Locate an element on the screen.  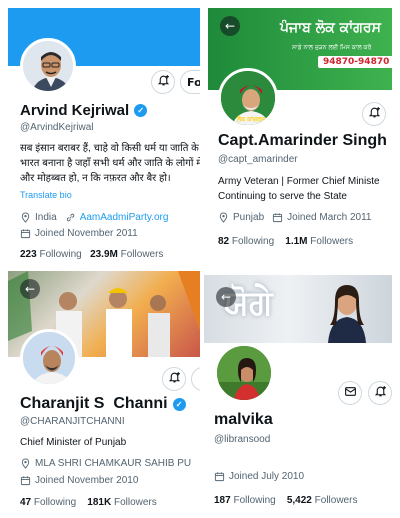
following-link: 187 Following is located at coordinates (245, 500).